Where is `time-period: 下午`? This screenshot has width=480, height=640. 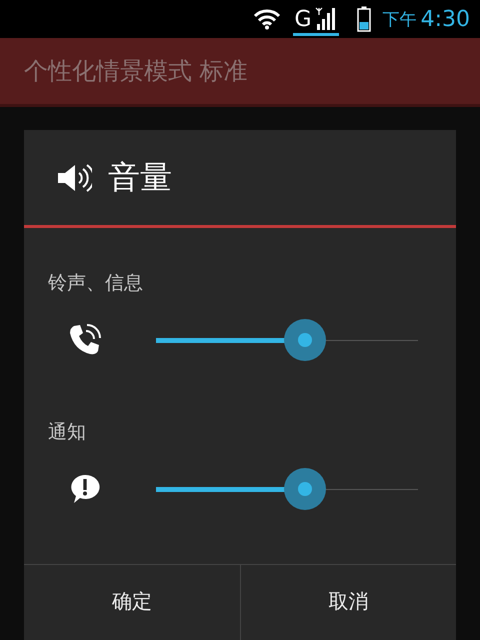
time-period: 下午 is located at coordinates (399, 19).